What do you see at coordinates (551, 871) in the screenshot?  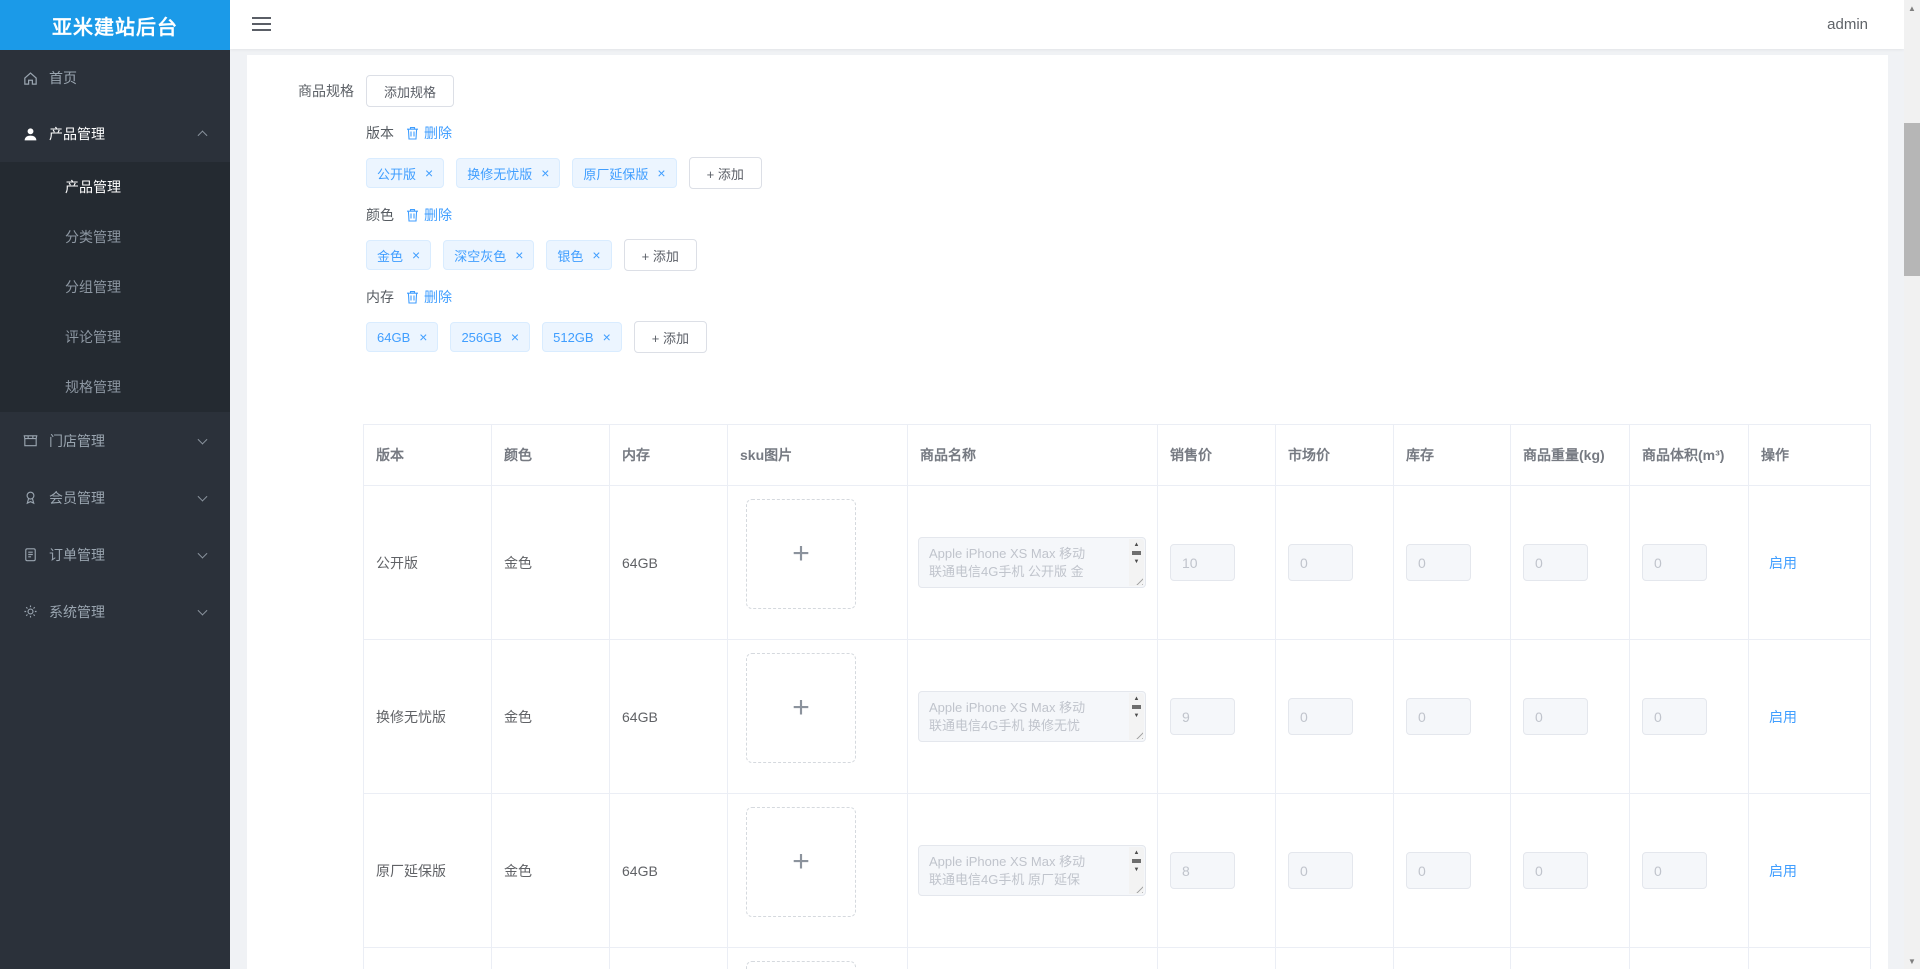 I see `cell-color: 金色` at bounding box center [551, 871].